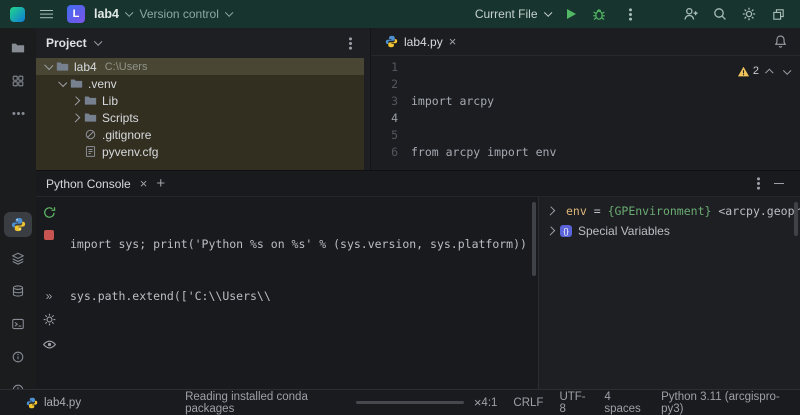 The image size is (800, 415). I want to click on variables-scrollbar, so click(796, 219).